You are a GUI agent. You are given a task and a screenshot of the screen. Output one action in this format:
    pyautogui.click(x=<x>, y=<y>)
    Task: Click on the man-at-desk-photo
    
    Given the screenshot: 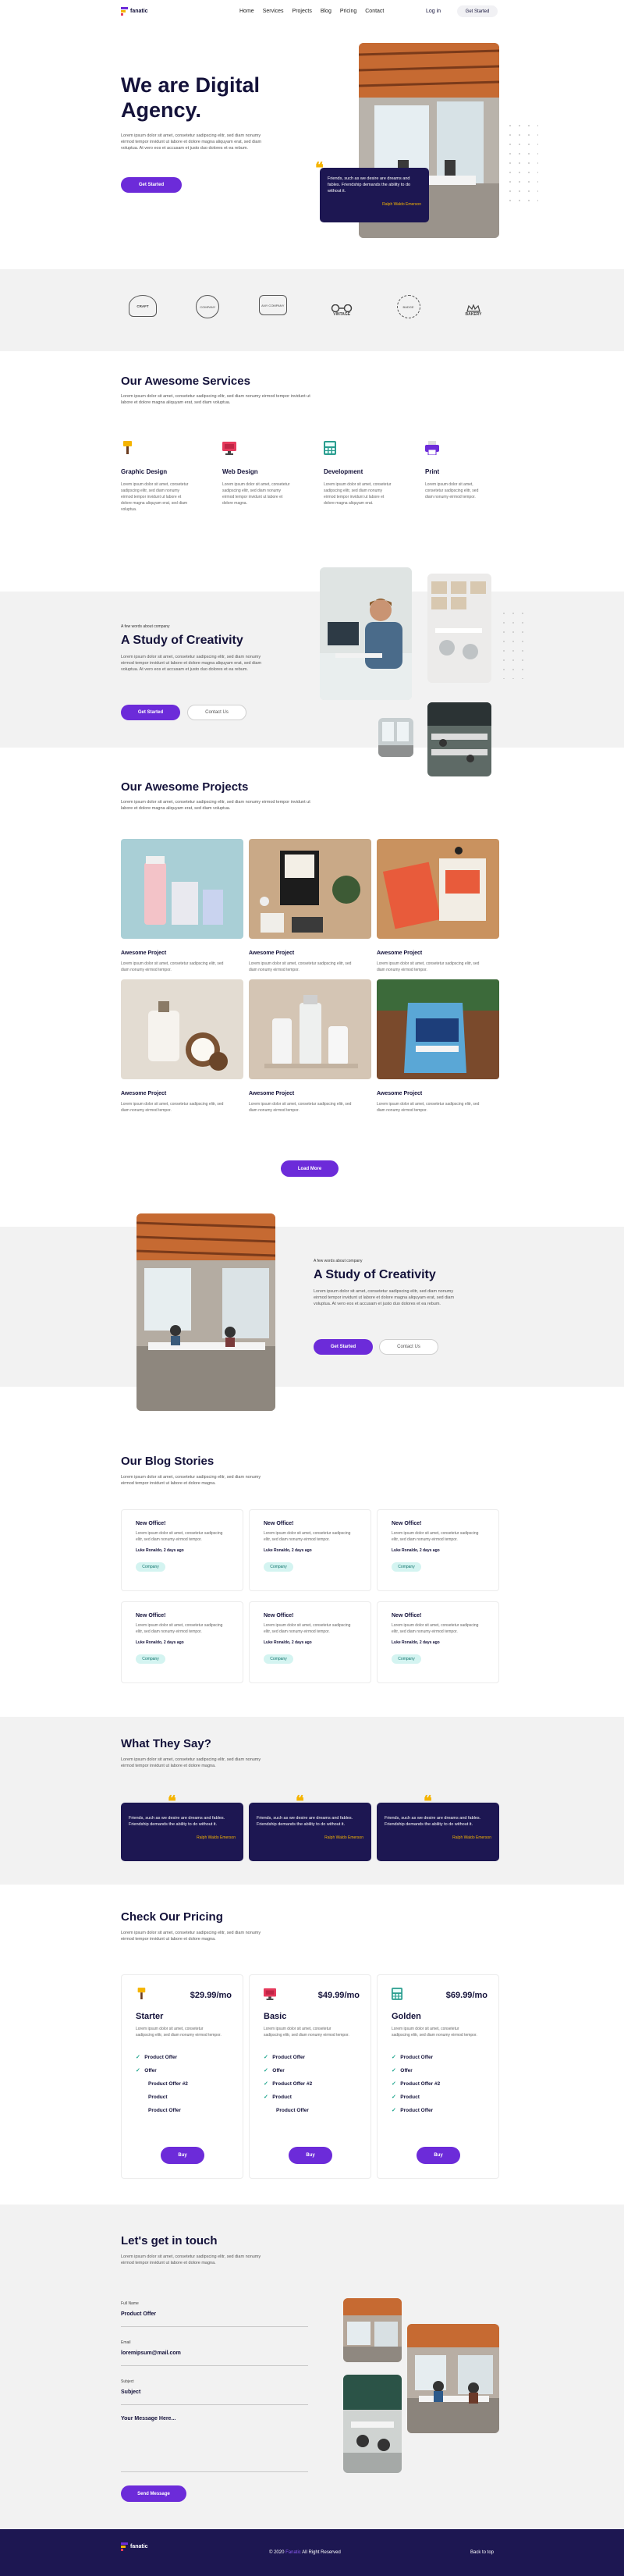 What is the action you would take?
    pyautogui.click(x=366, y=633)
    